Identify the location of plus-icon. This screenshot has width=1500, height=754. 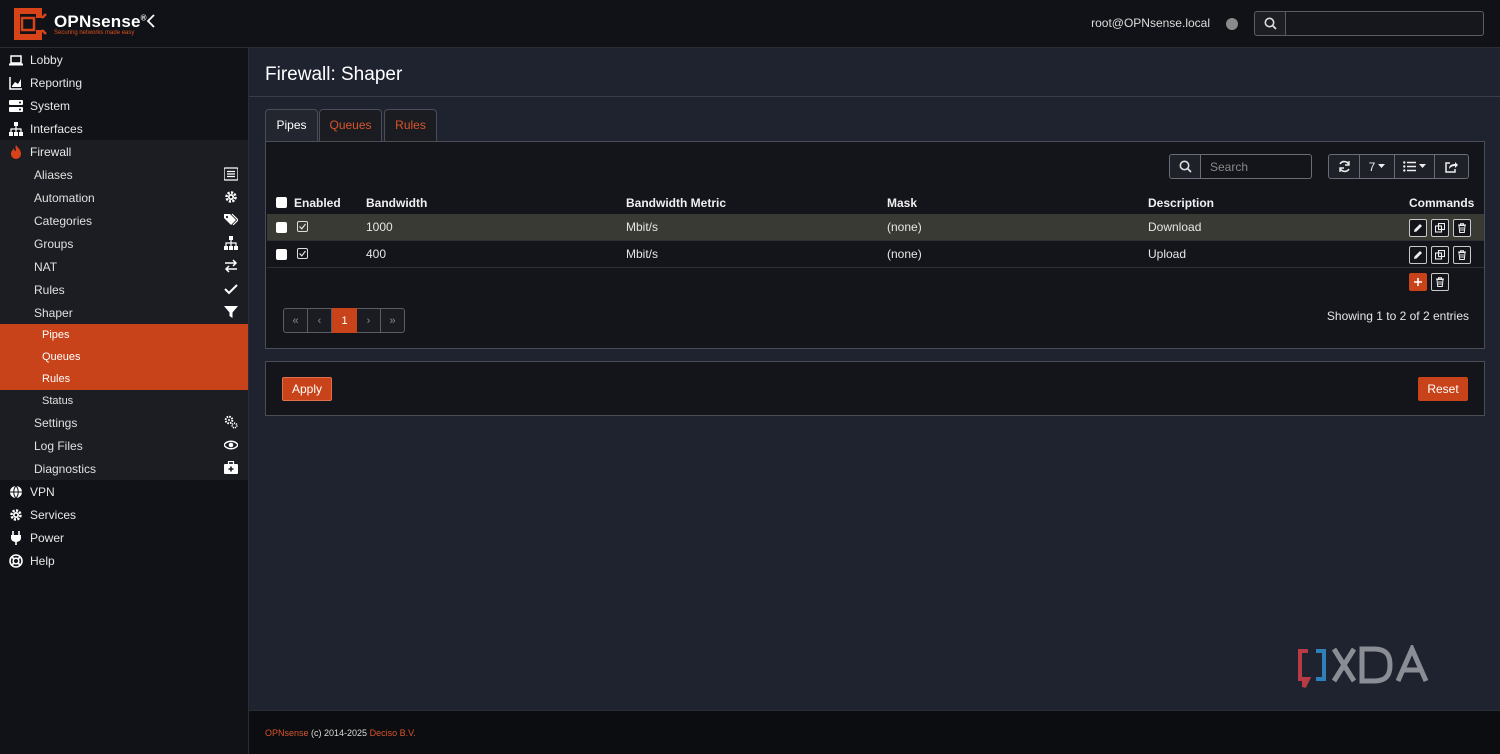
(1418, 282).